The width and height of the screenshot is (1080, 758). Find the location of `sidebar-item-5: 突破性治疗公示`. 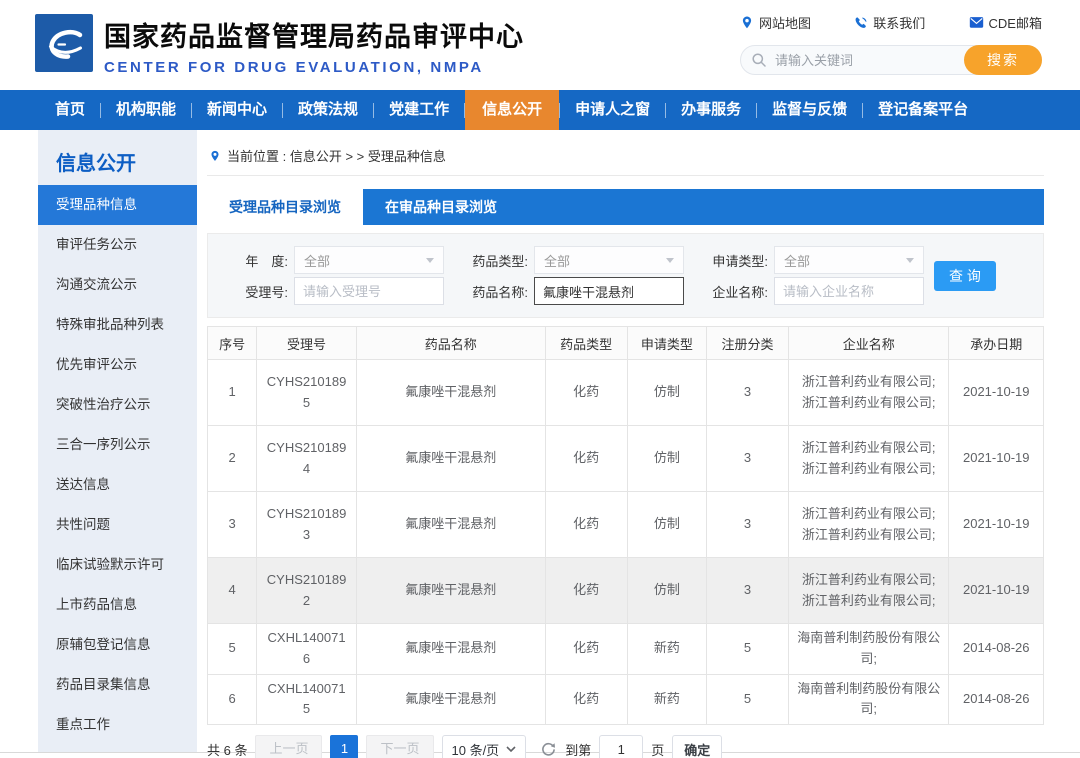

sidebar-item-5: 突破性治疗公示 is located at coordinates (117, 405).